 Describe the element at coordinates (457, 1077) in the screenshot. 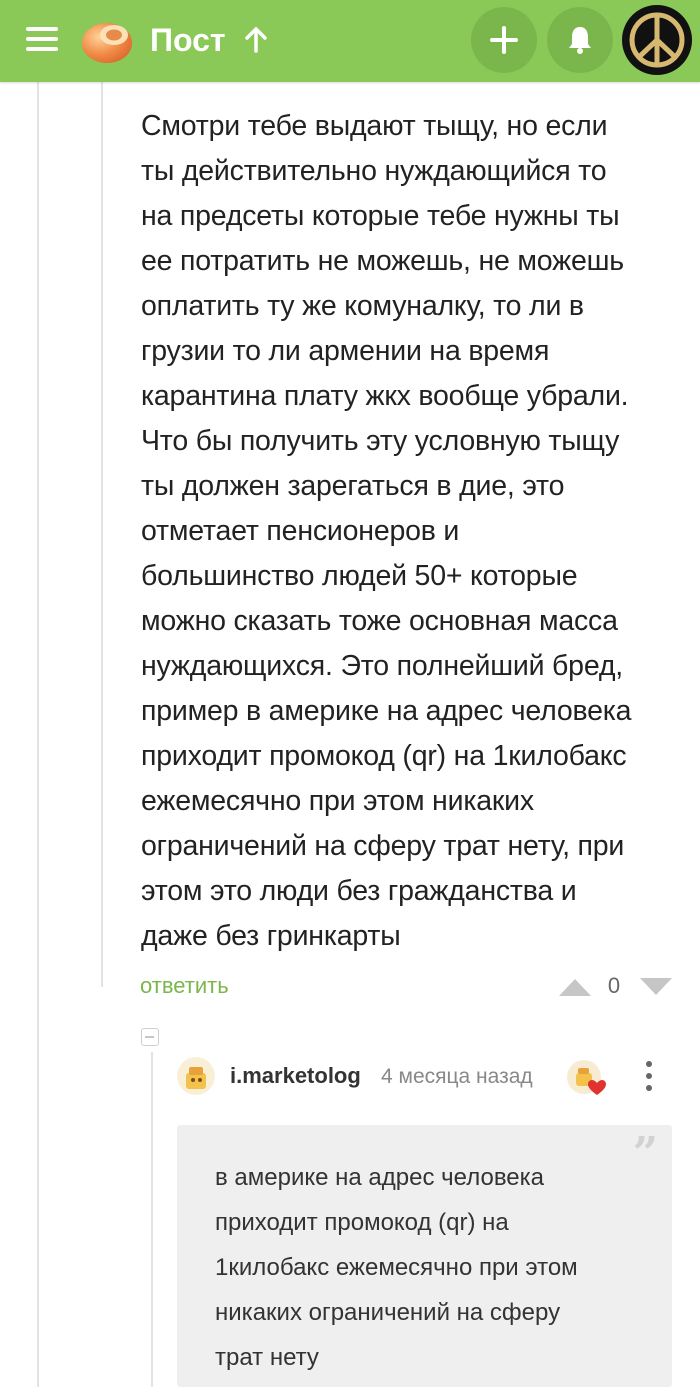

I see `comment-timestamp: 4 месяца назад` at that location.